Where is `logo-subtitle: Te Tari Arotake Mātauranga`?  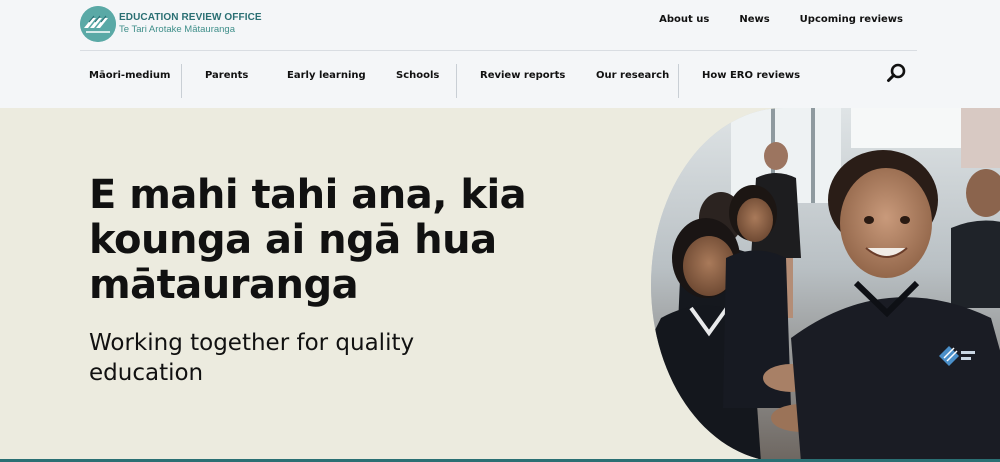 logo-subtitle: Te Tari Arotake Mātauranga is located at coordinates (177, 30).